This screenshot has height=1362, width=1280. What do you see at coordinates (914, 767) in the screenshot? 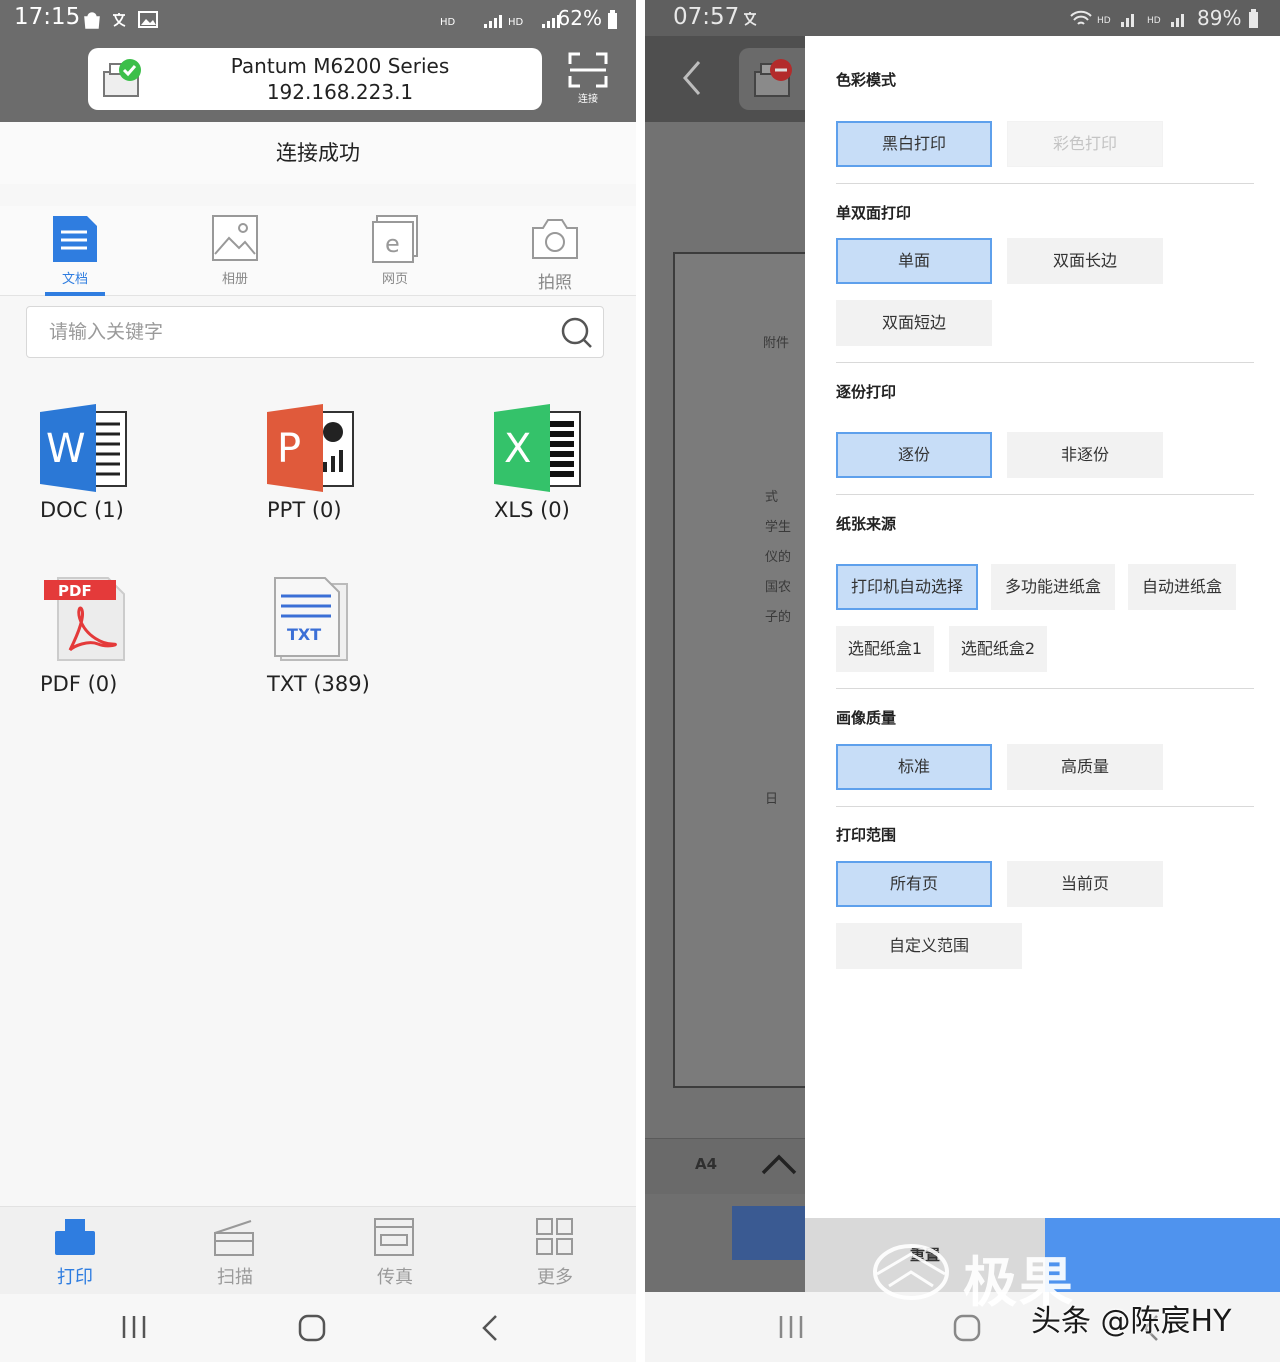
I see `option-standard-quality: 标准` at bounding box center [914, 767].